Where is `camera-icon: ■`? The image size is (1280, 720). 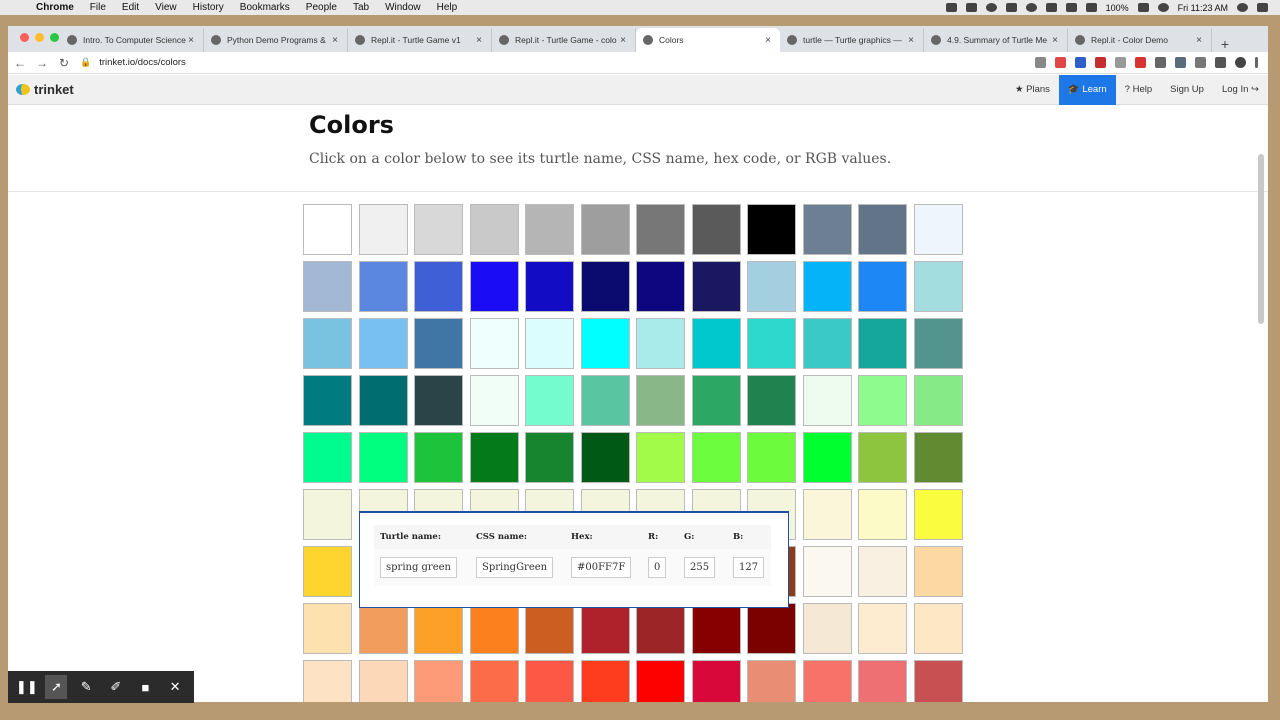
camera-icon: ■ is located at coordinates (145, 687).